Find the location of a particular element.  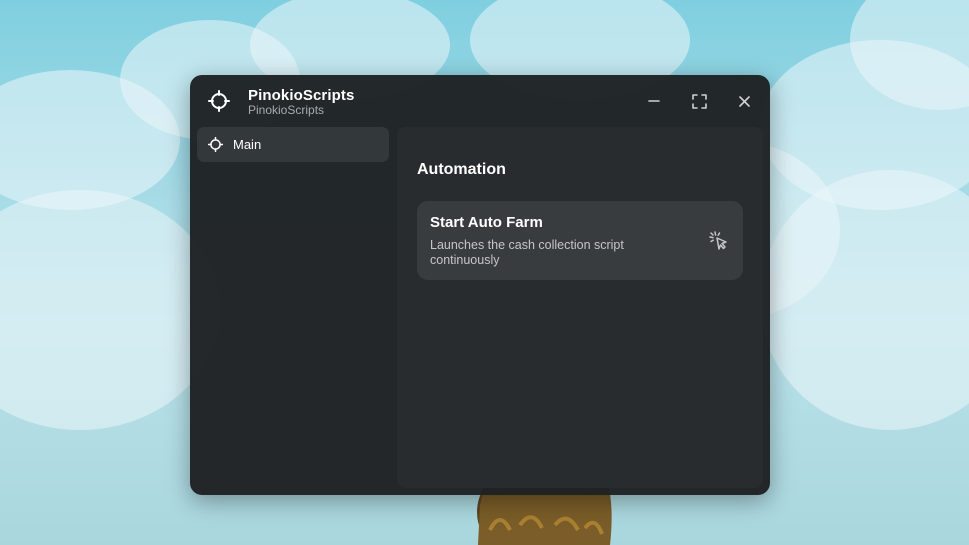

close-button is located at coordinates (744, 101).